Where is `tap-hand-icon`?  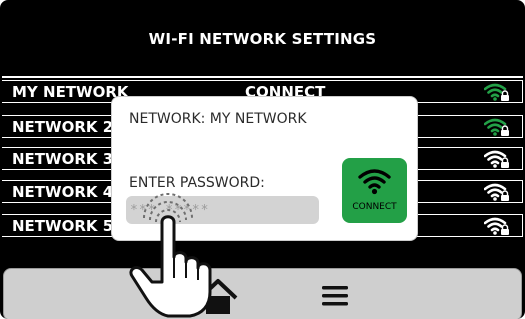 tap-hand-icon is located at coordinates (170, 255).